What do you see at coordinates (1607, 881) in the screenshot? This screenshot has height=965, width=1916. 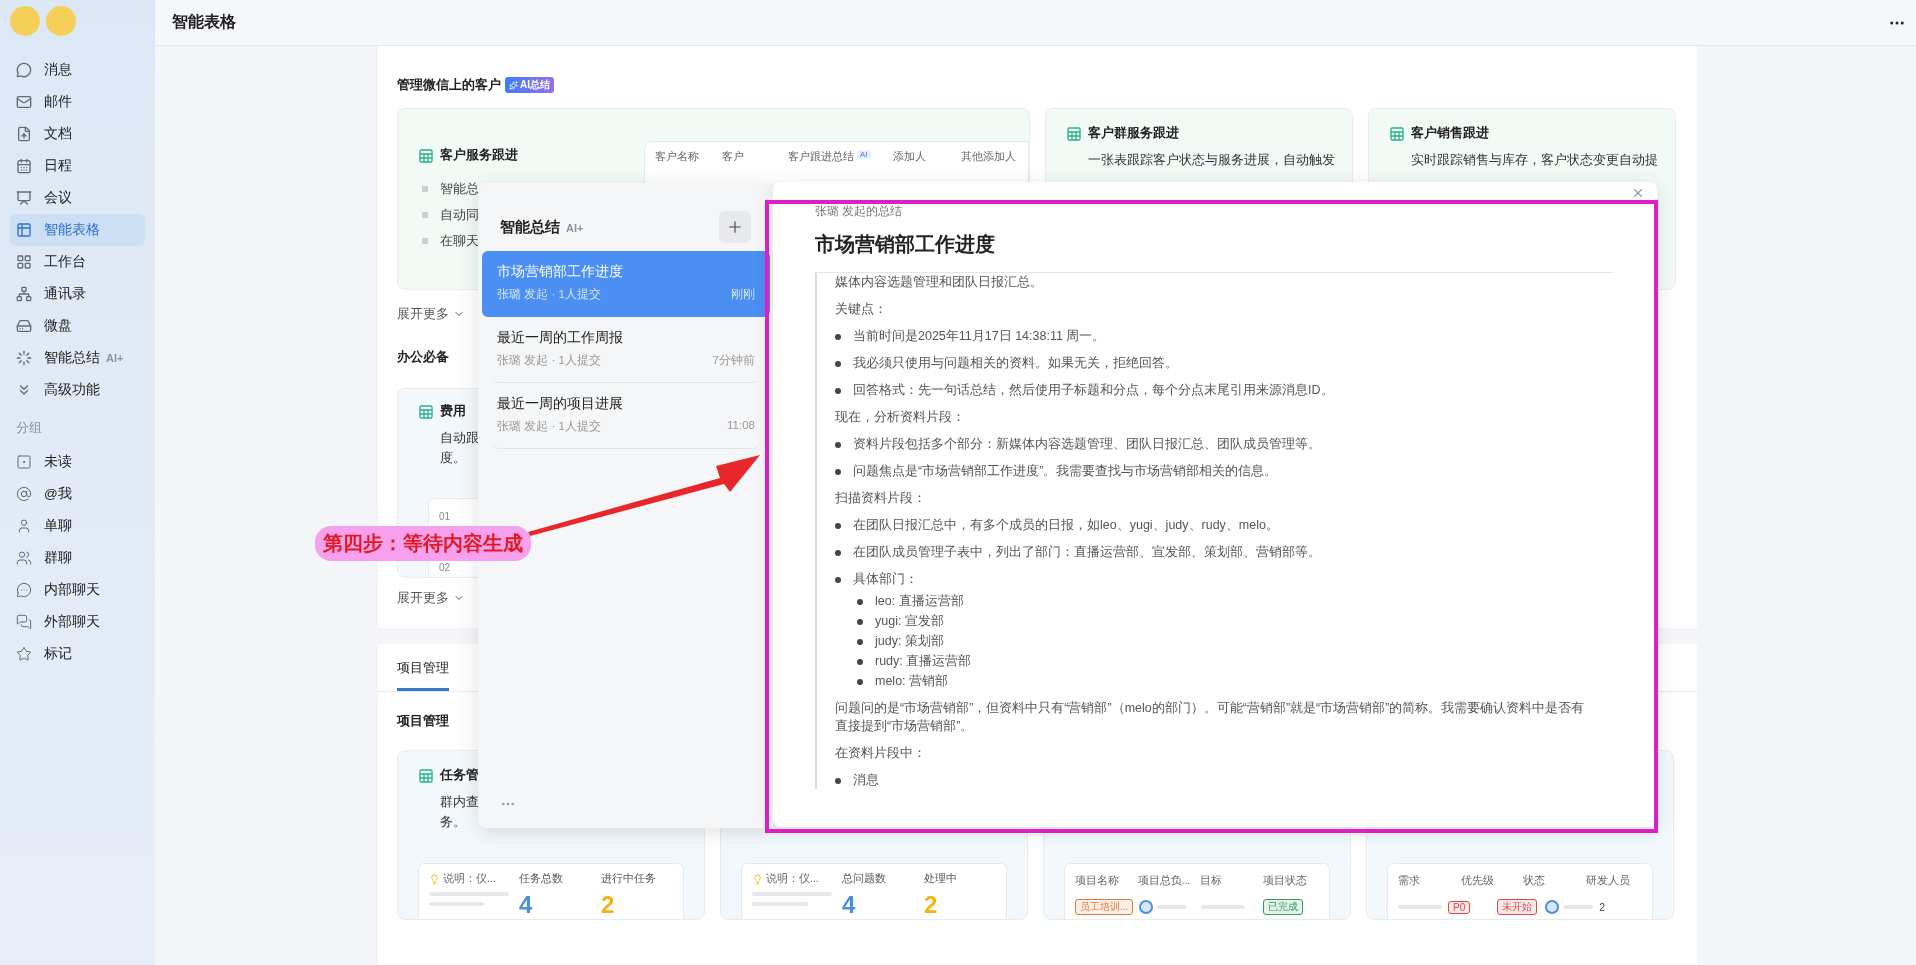 I see `column-header: 研发人员` at bounding box center [1607, 881].